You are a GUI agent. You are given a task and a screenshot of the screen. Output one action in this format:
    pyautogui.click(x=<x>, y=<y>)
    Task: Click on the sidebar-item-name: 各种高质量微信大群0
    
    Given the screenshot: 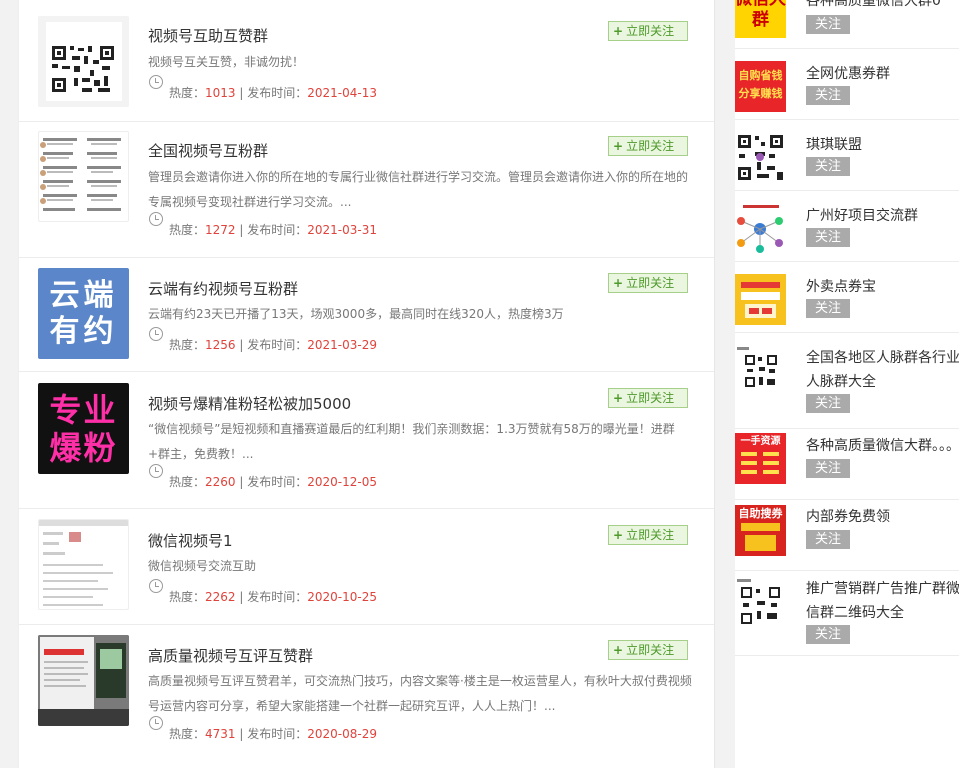 What is the action you would take?
    pyautogui.click(x=882, y=6)
    